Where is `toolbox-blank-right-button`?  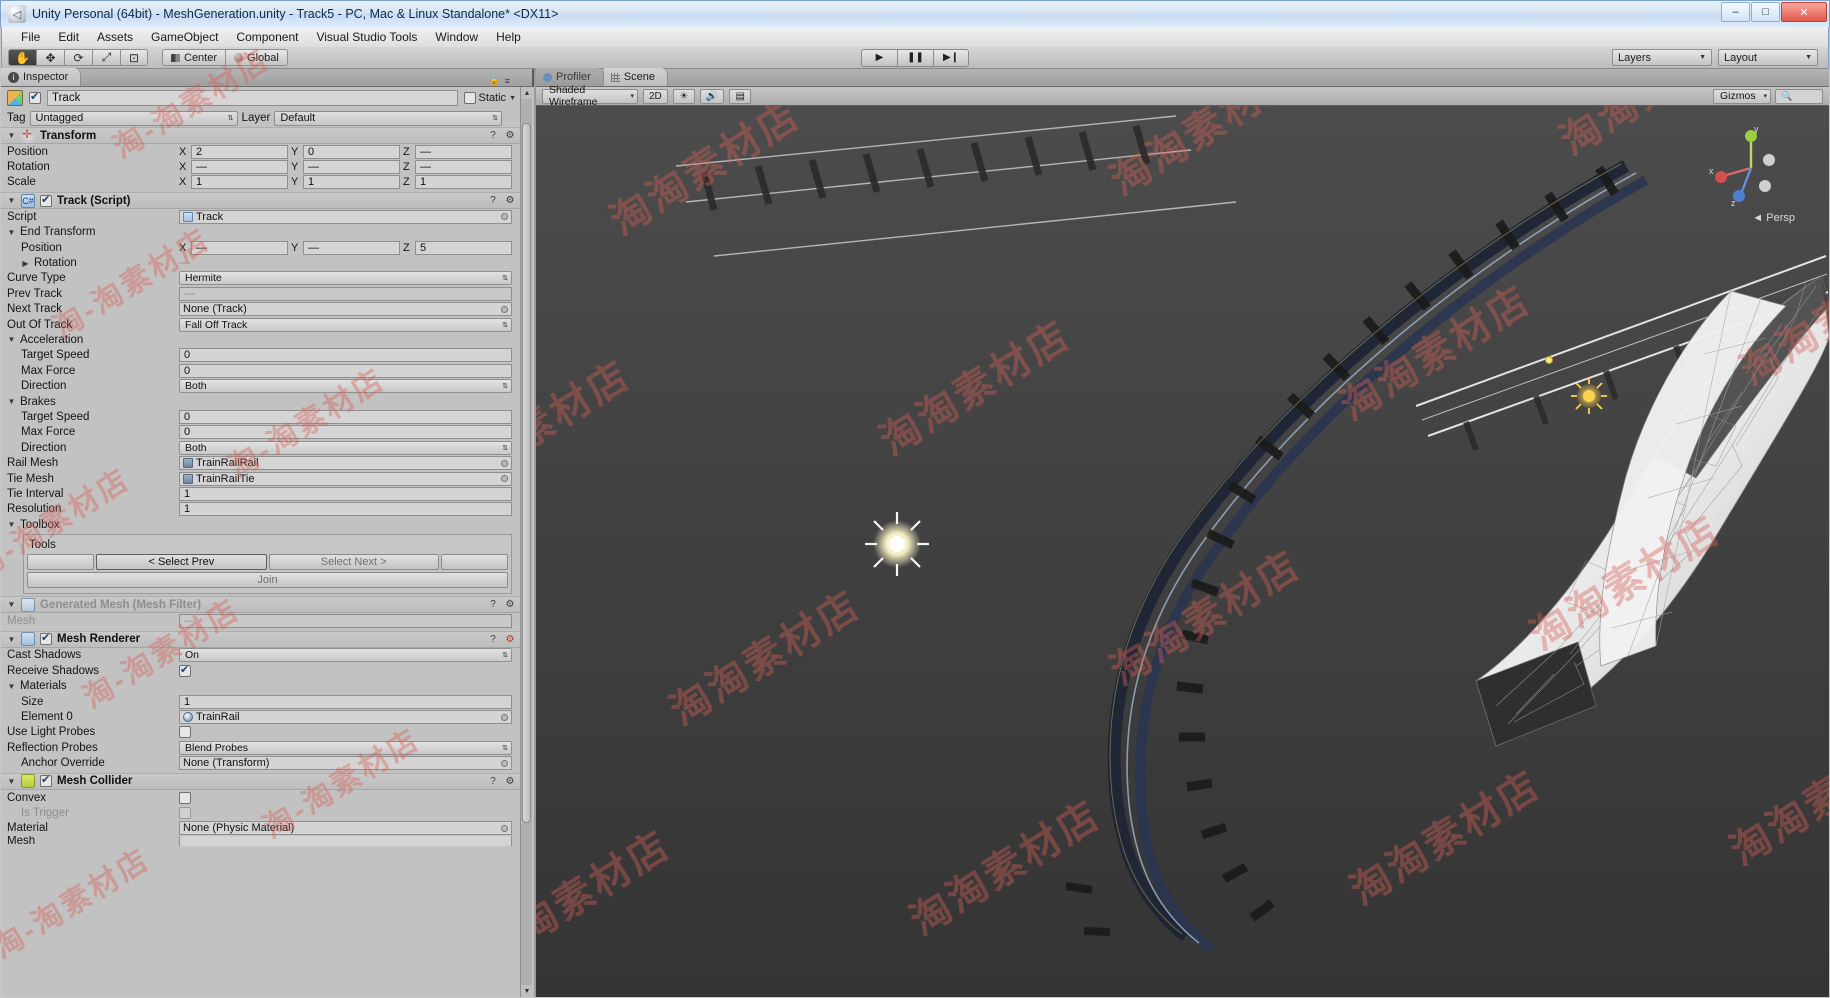 toolbox-blank-right-button is located at coordinates (474, 562).